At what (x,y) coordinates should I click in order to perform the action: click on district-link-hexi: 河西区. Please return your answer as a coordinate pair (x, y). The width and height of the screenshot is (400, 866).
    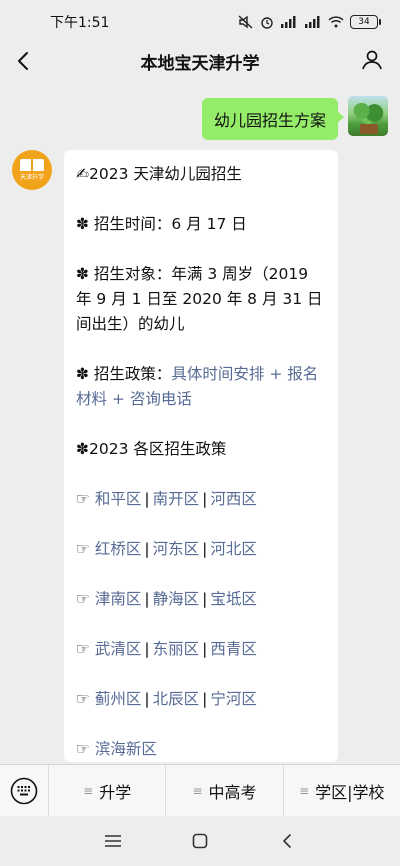
    Looking at the image, I should click on (233, 499).